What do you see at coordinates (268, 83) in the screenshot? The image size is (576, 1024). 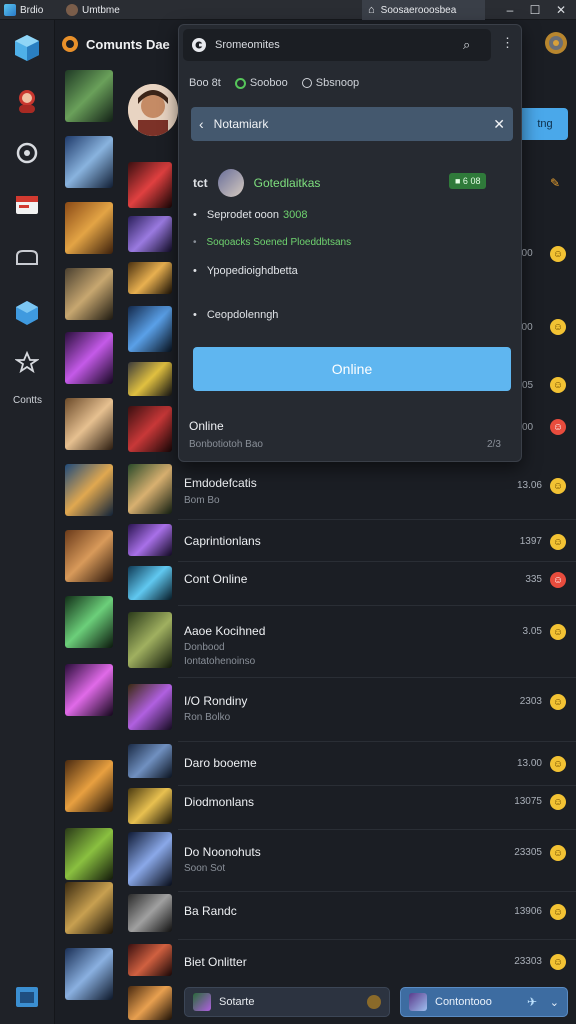 I see `filter-option-label: Sooboo` at bounding box center [268, 83].